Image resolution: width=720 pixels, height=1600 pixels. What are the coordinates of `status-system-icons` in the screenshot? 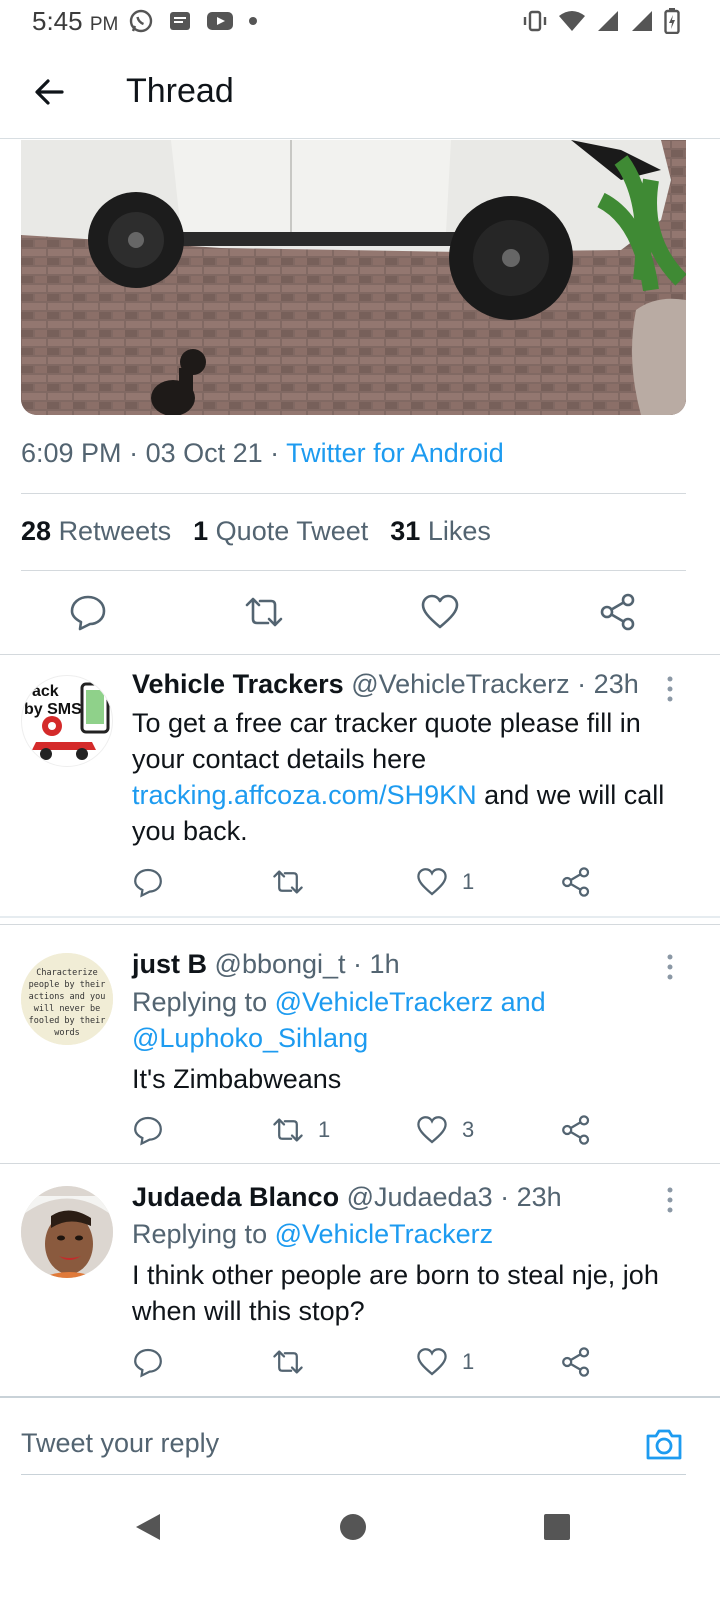 It's located at (601, 21).